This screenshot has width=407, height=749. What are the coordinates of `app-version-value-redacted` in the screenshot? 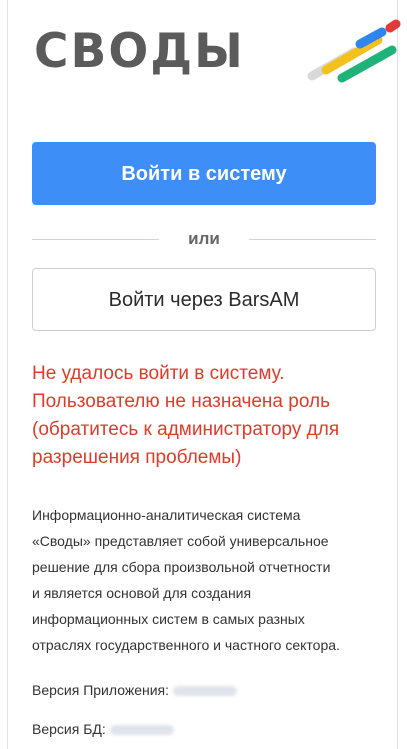 It's located at (205, 691).